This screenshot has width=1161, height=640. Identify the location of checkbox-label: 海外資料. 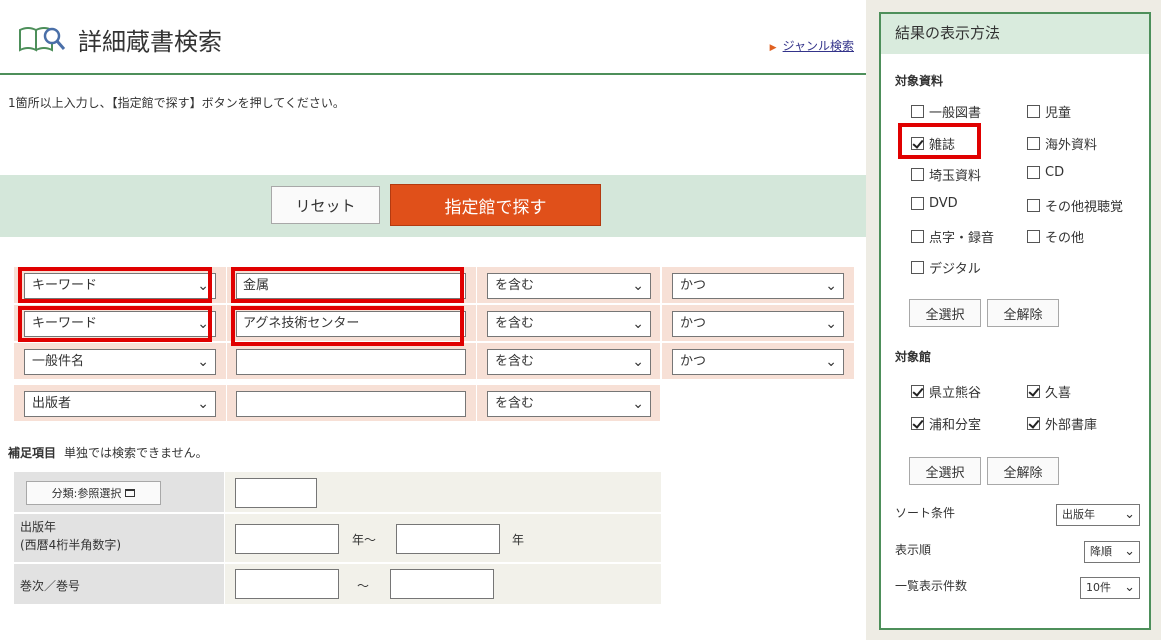
(1071, 145).